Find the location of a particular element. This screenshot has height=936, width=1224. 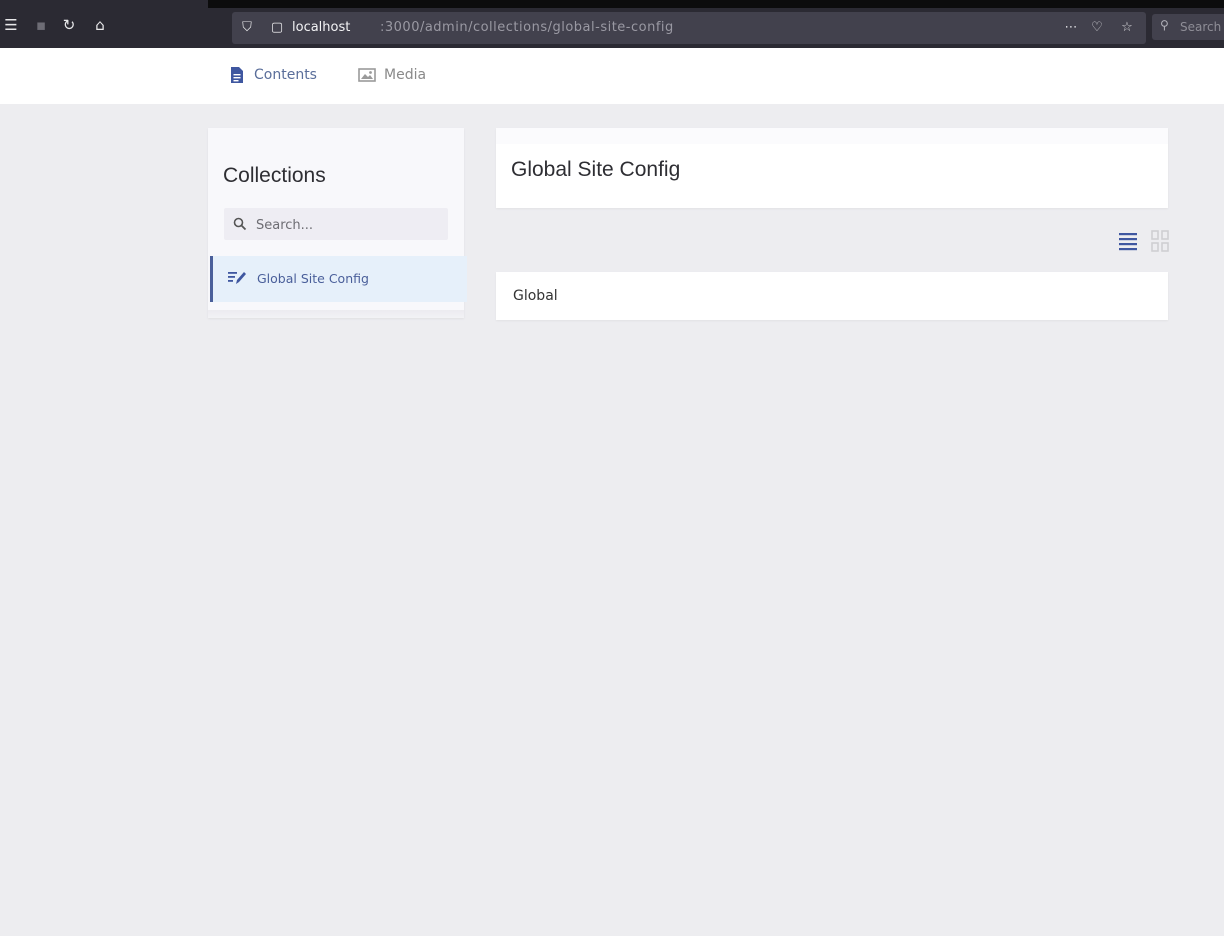

nav-contents-label: Contents is located at coordinates (285, 75).